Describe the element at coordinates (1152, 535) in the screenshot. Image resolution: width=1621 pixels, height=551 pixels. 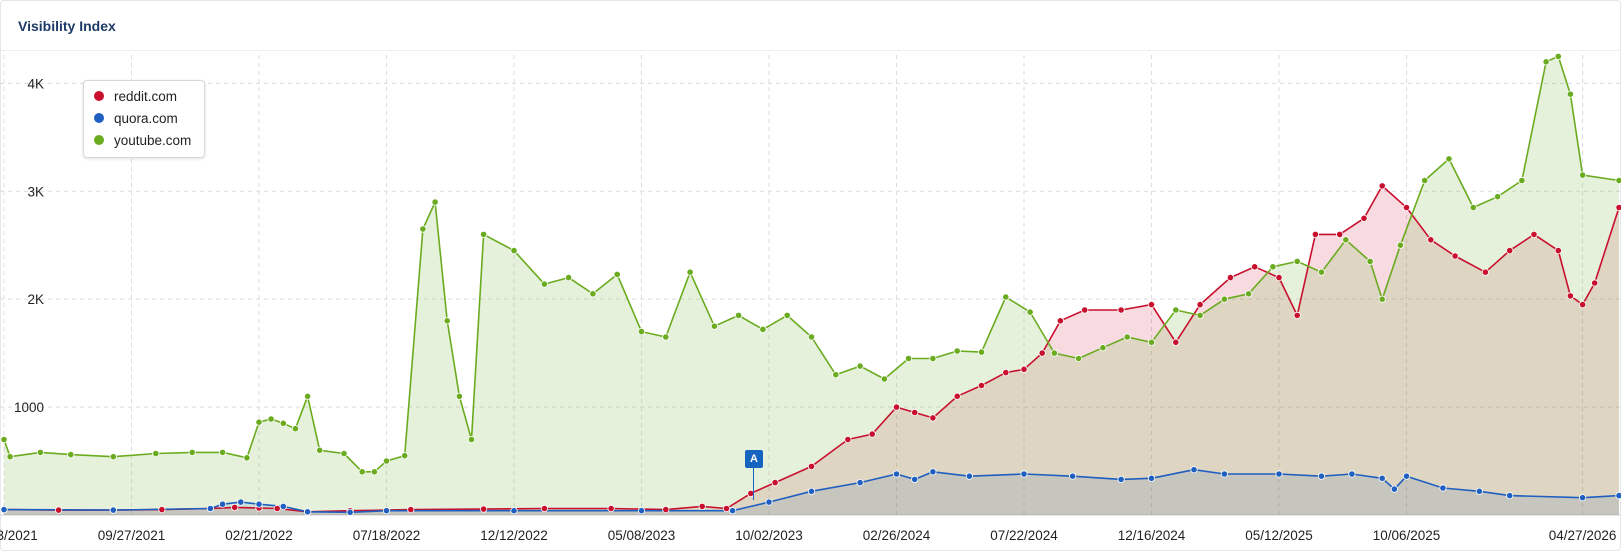
I see `x-tick-label: 12/16/2024` at that location.